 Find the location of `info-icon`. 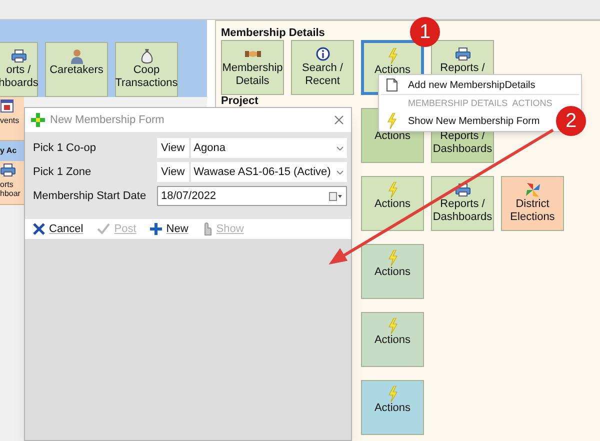

info-icon is located at coordinates (323, 54).